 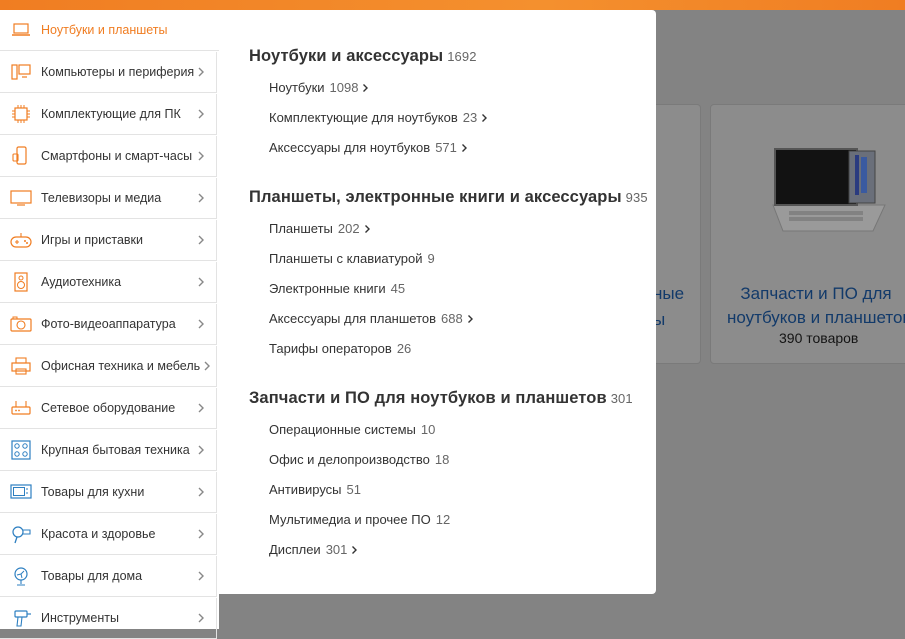 I want to click on link-count: 10, so click(x=428, y=429).